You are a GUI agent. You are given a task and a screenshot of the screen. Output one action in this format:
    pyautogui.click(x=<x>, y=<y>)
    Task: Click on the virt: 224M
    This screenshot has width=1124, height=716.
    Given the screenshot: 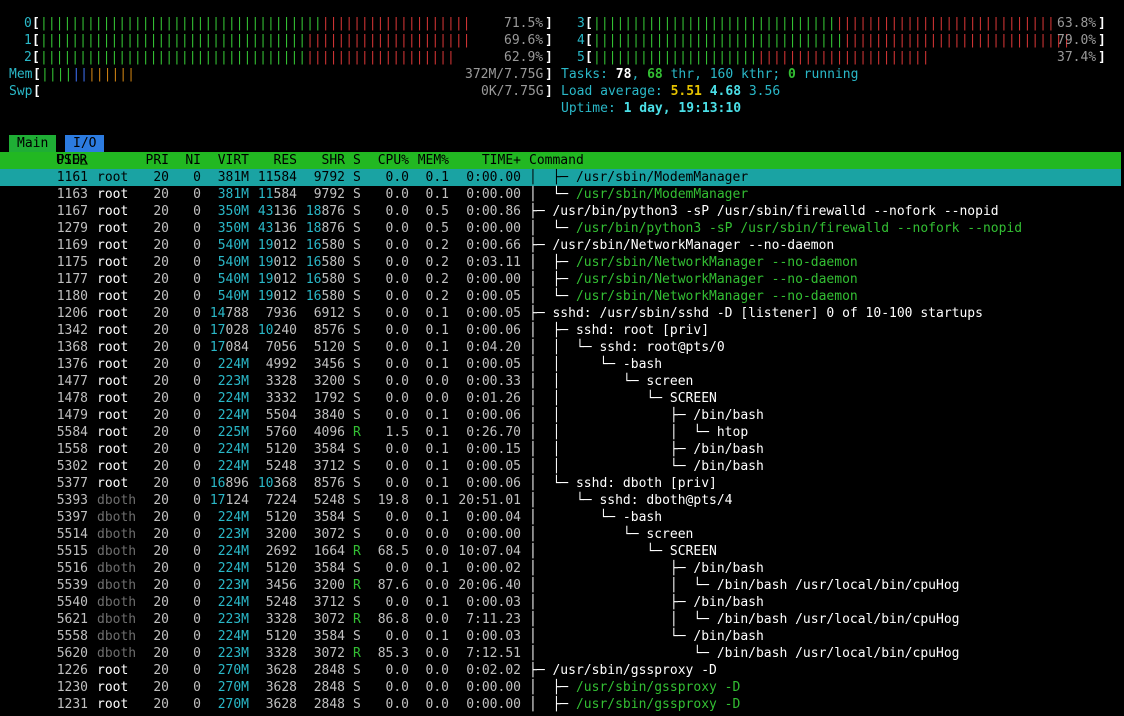 What is the action you would take?
    pyautogui.click(x=233, y=364)
    